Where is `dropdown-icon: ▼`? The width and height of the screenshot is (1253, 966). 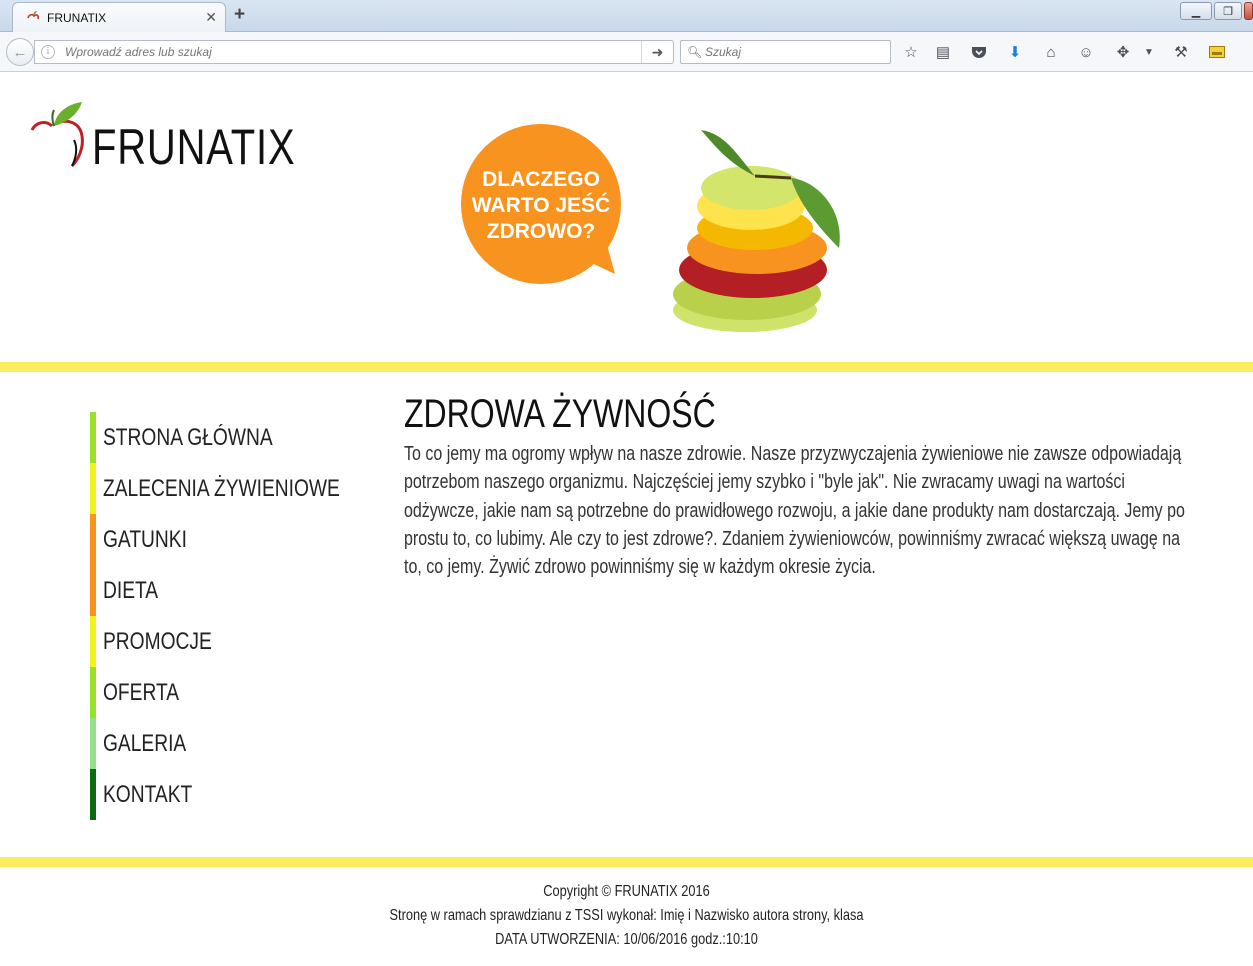
dropdown-icon: ▼ is located at coordinates (1149, 52).